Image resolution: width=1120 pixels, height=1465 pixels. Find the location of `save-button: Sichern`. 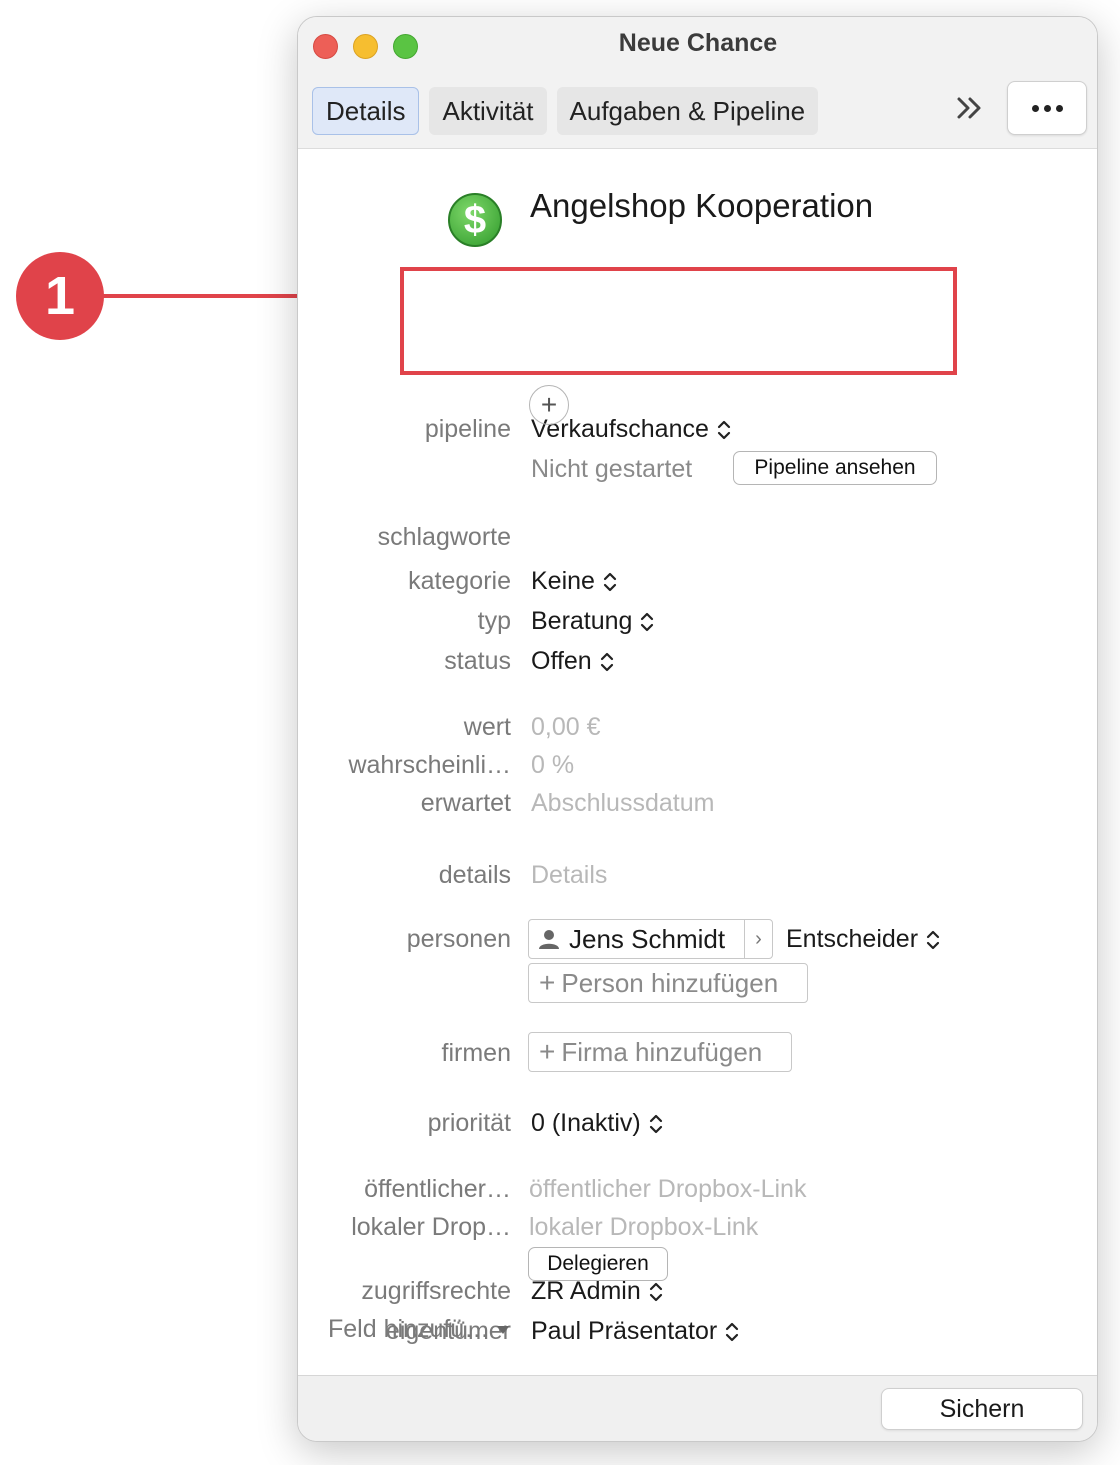

save-button: Sichern is located at coordinates (982, 1409).